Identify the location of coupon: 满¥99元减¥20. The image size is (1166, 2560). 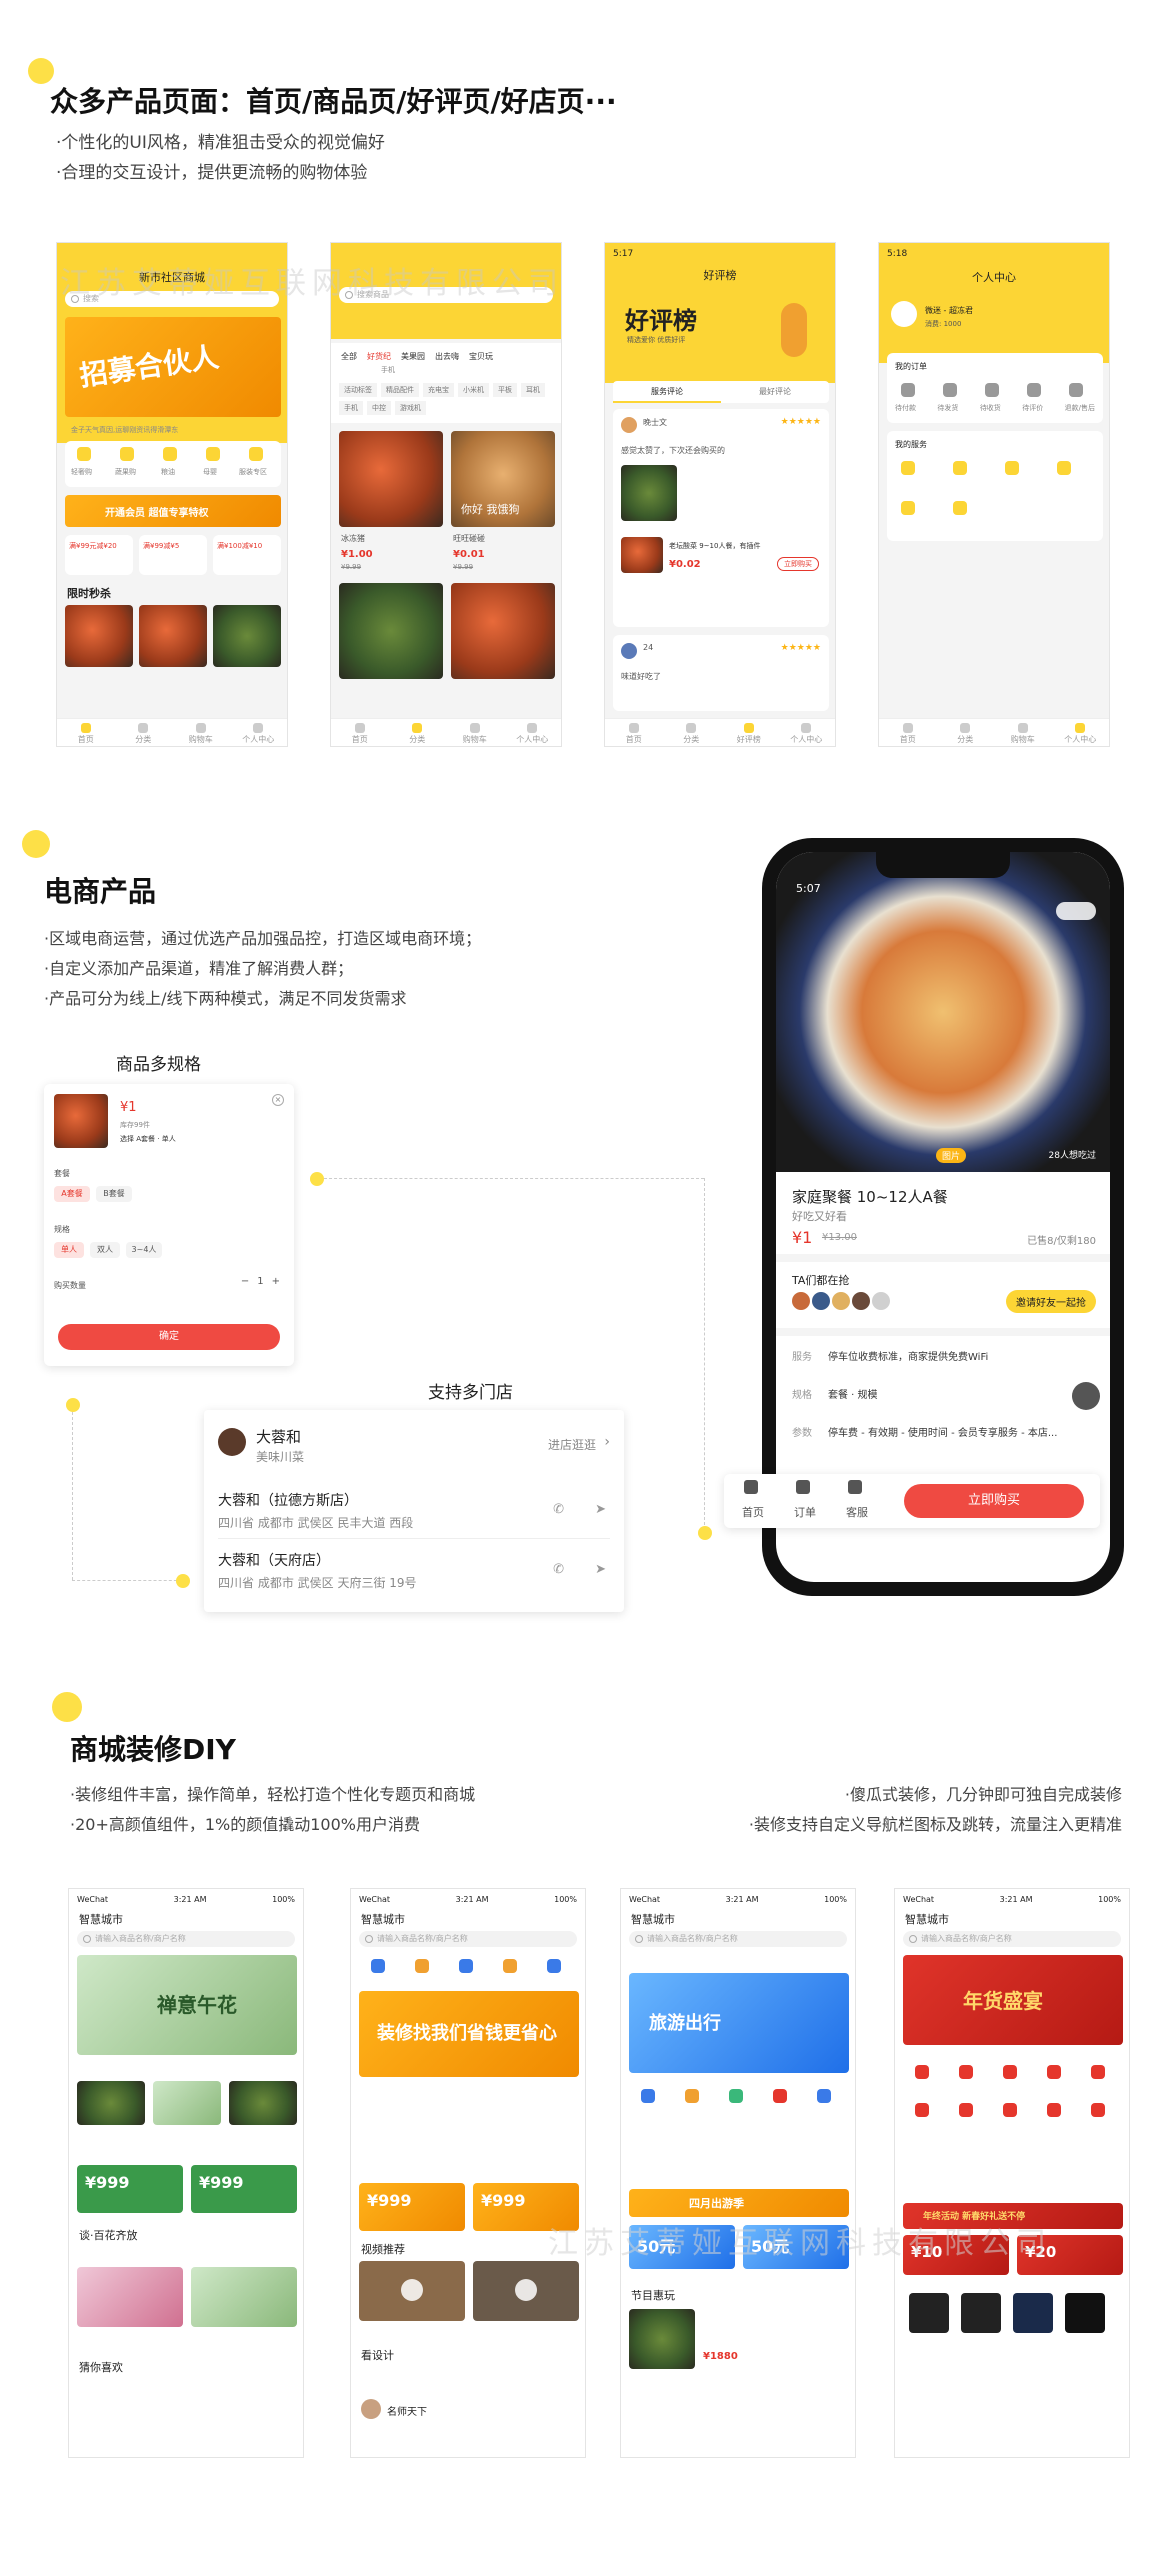
(99, 555).